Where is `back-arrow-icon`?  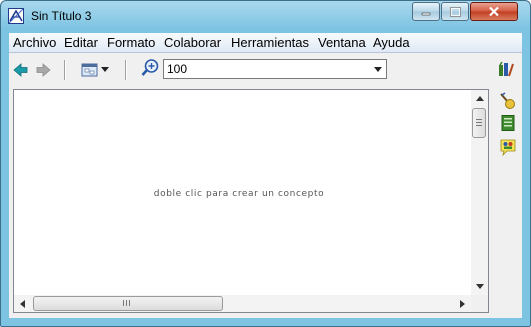
back-arrow-icon is located at coordinates (21, 70).